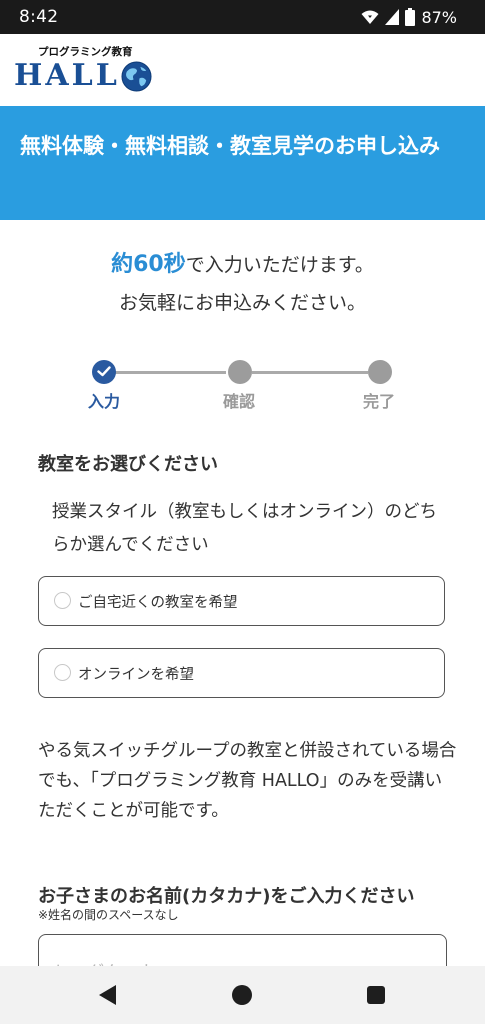 The image size is (485, 1024). What do you see at coordinates (242, 17) in the screenshot?
I see `status-bar: 8:42 87%` at bounding box center [242, 17].